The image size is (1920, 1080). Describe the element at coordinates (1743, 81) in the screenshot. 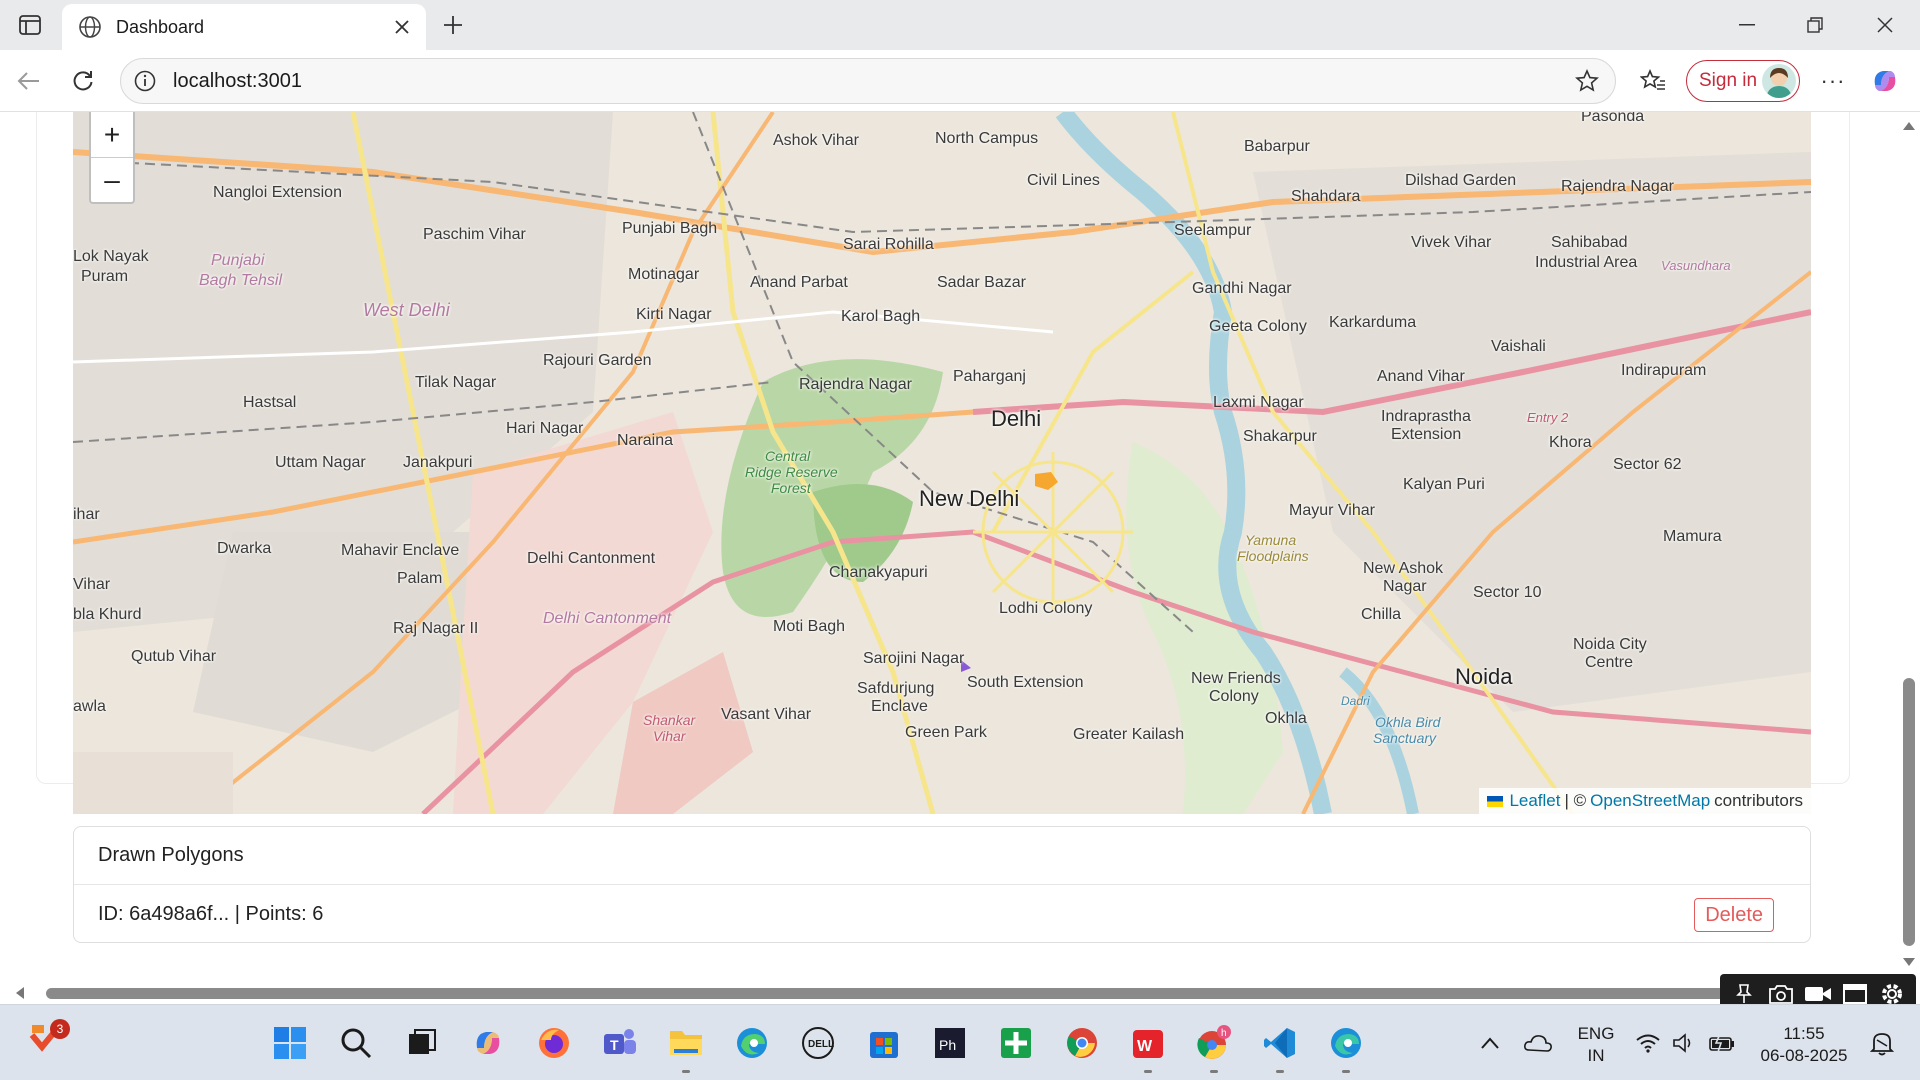

I see `sign-in-button: Sign in` at that location.